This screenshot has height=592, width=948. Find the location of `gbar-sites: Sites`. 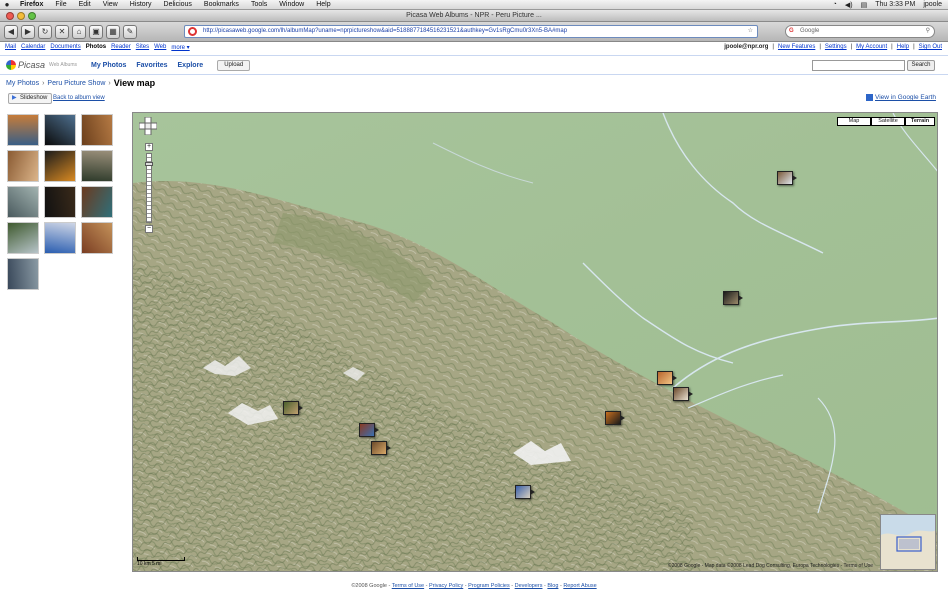

gbar-sites: Sites is located at coordinates (142, 47).